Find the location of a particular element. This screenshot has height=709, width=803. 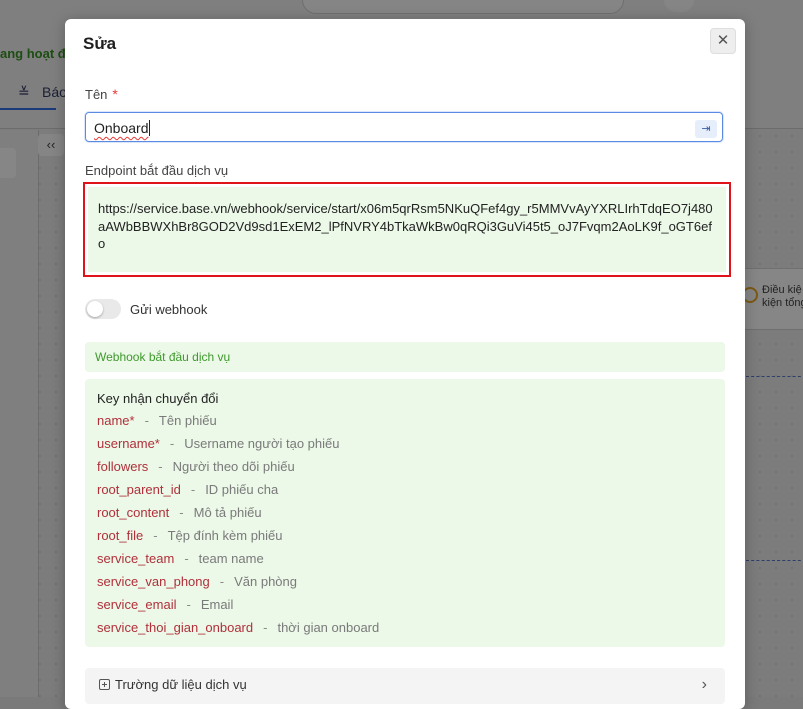

sidebar is located at coordinates (19, 413).